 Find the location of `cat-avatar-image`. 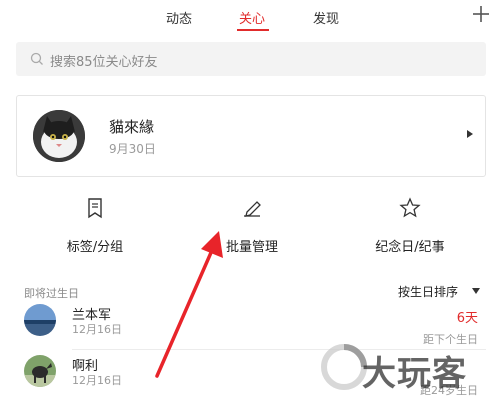

cat-avatar-image is located at coordinates (59, 136).